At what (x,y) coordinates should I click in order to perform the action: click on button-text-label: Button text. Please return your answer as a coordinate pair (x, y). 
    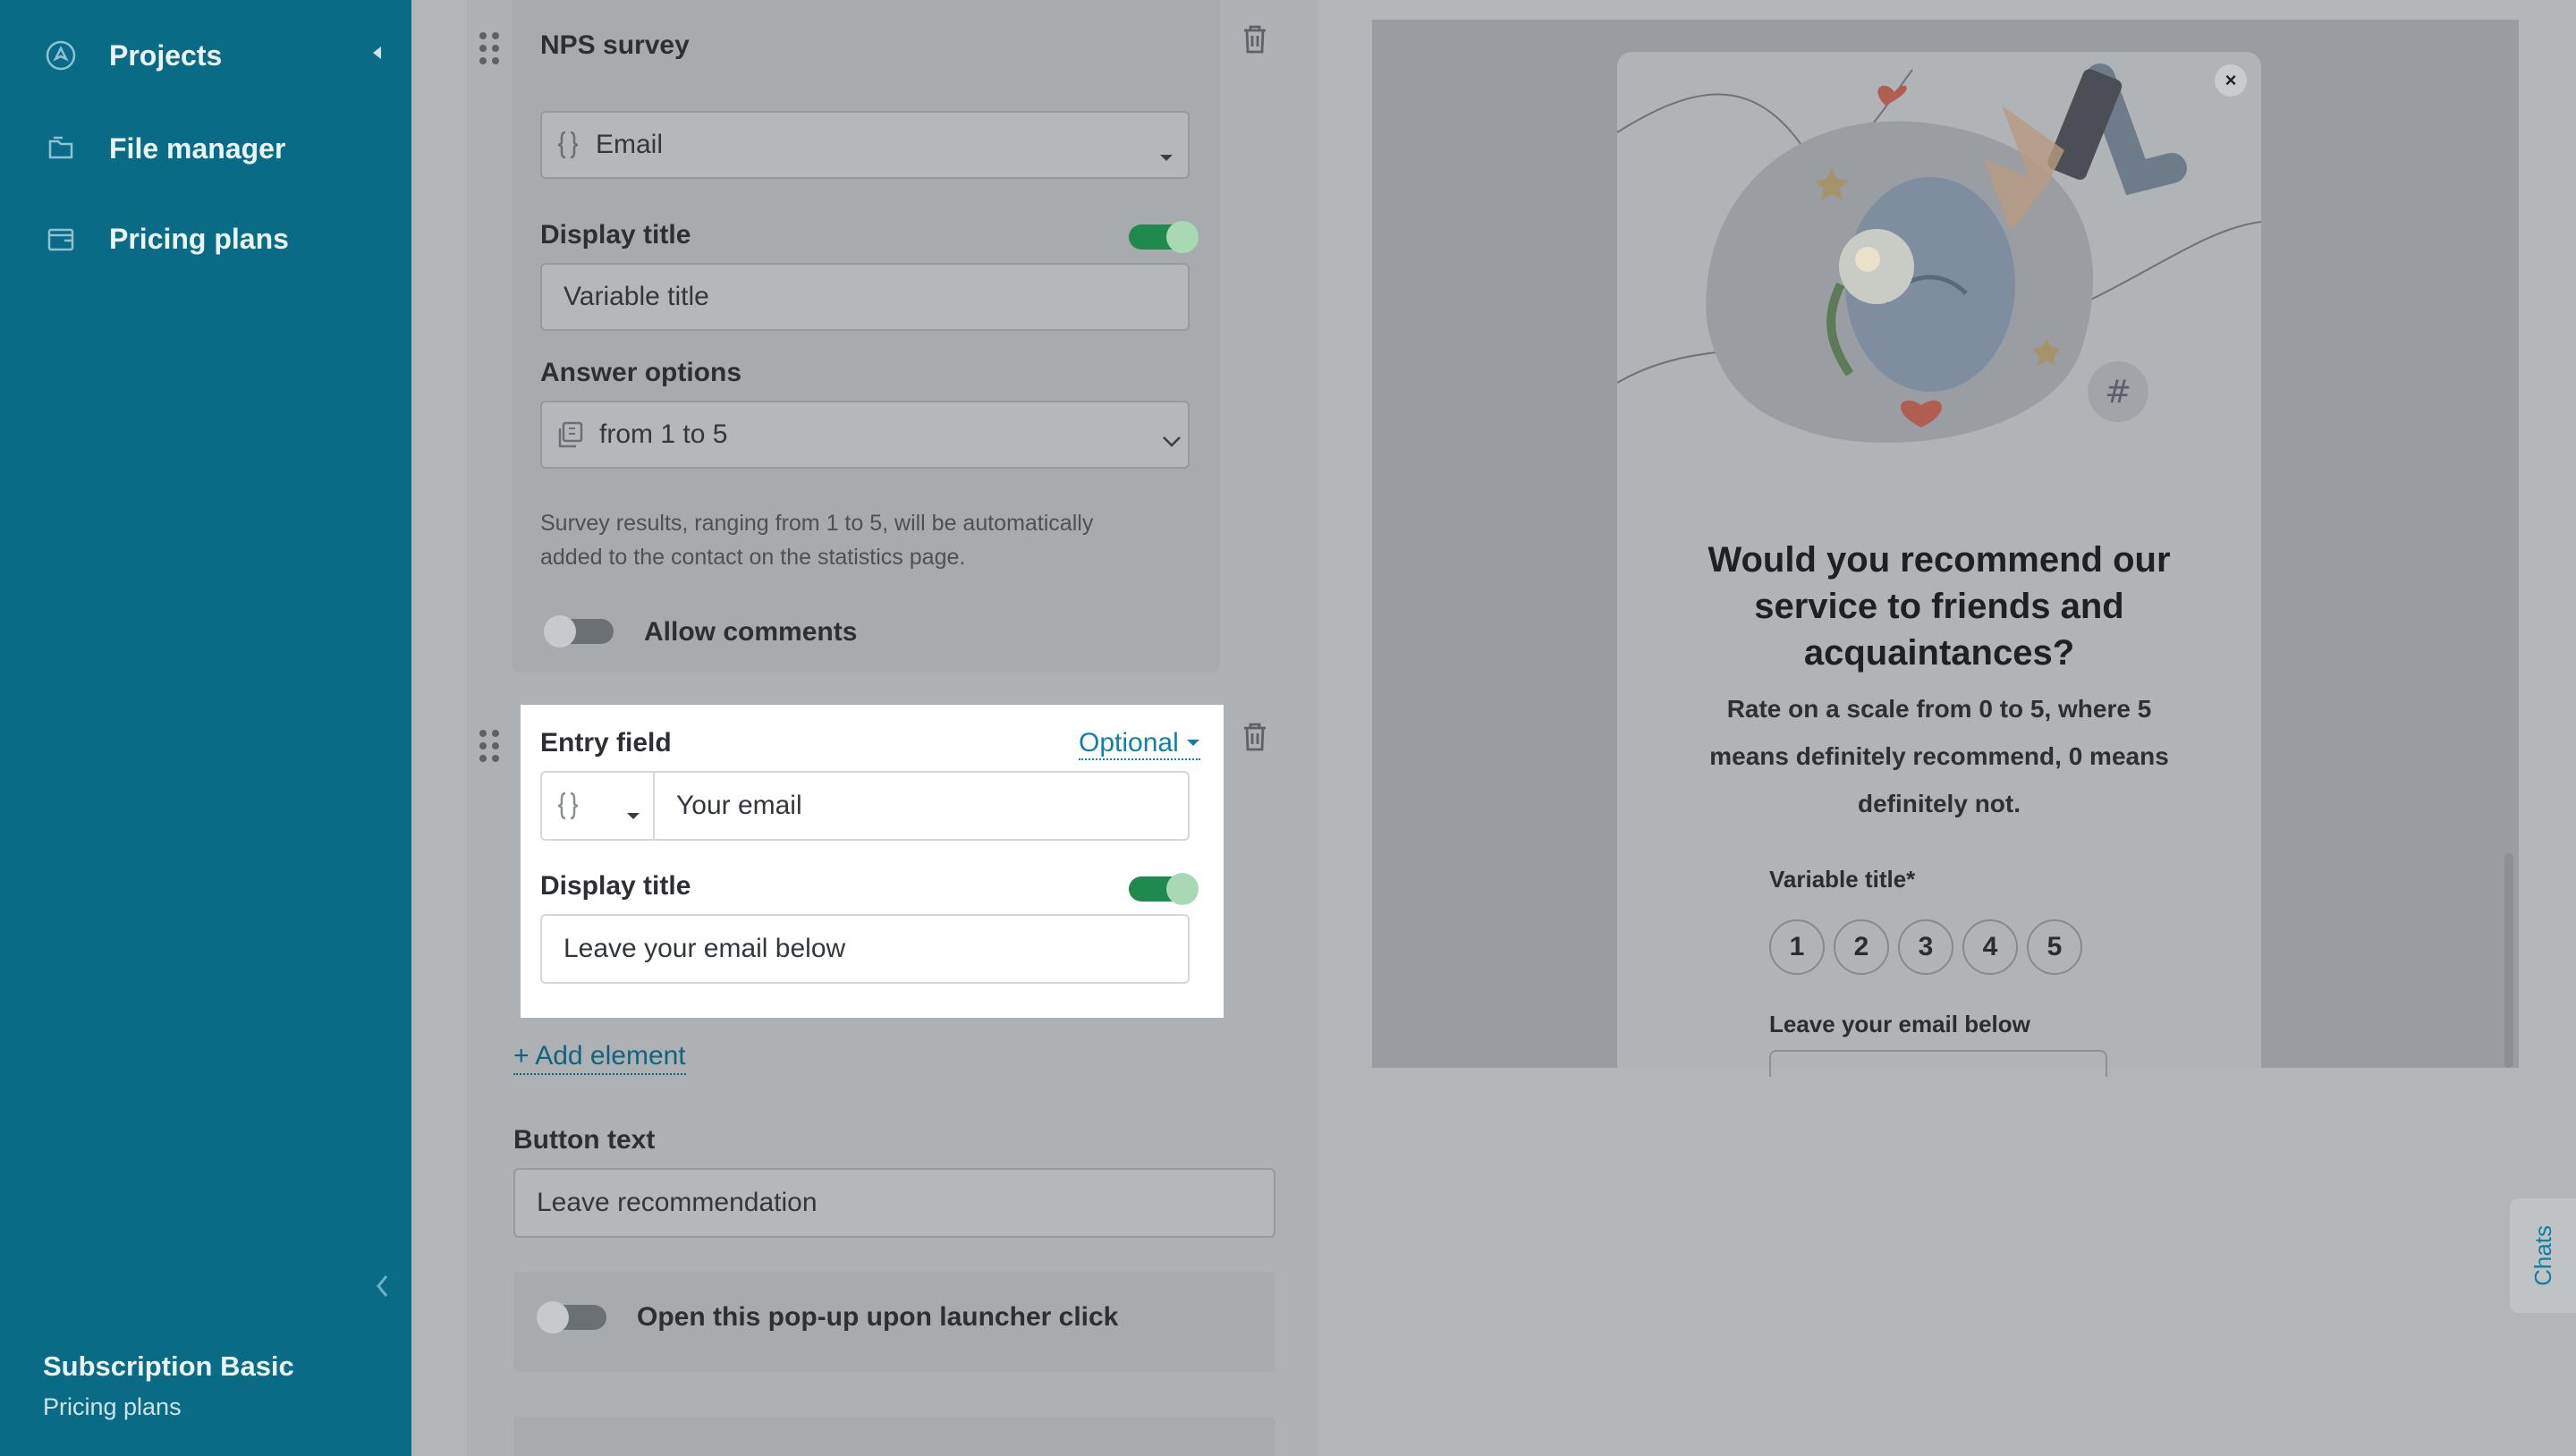
    Looking at the image, I should click on (584, 1140).